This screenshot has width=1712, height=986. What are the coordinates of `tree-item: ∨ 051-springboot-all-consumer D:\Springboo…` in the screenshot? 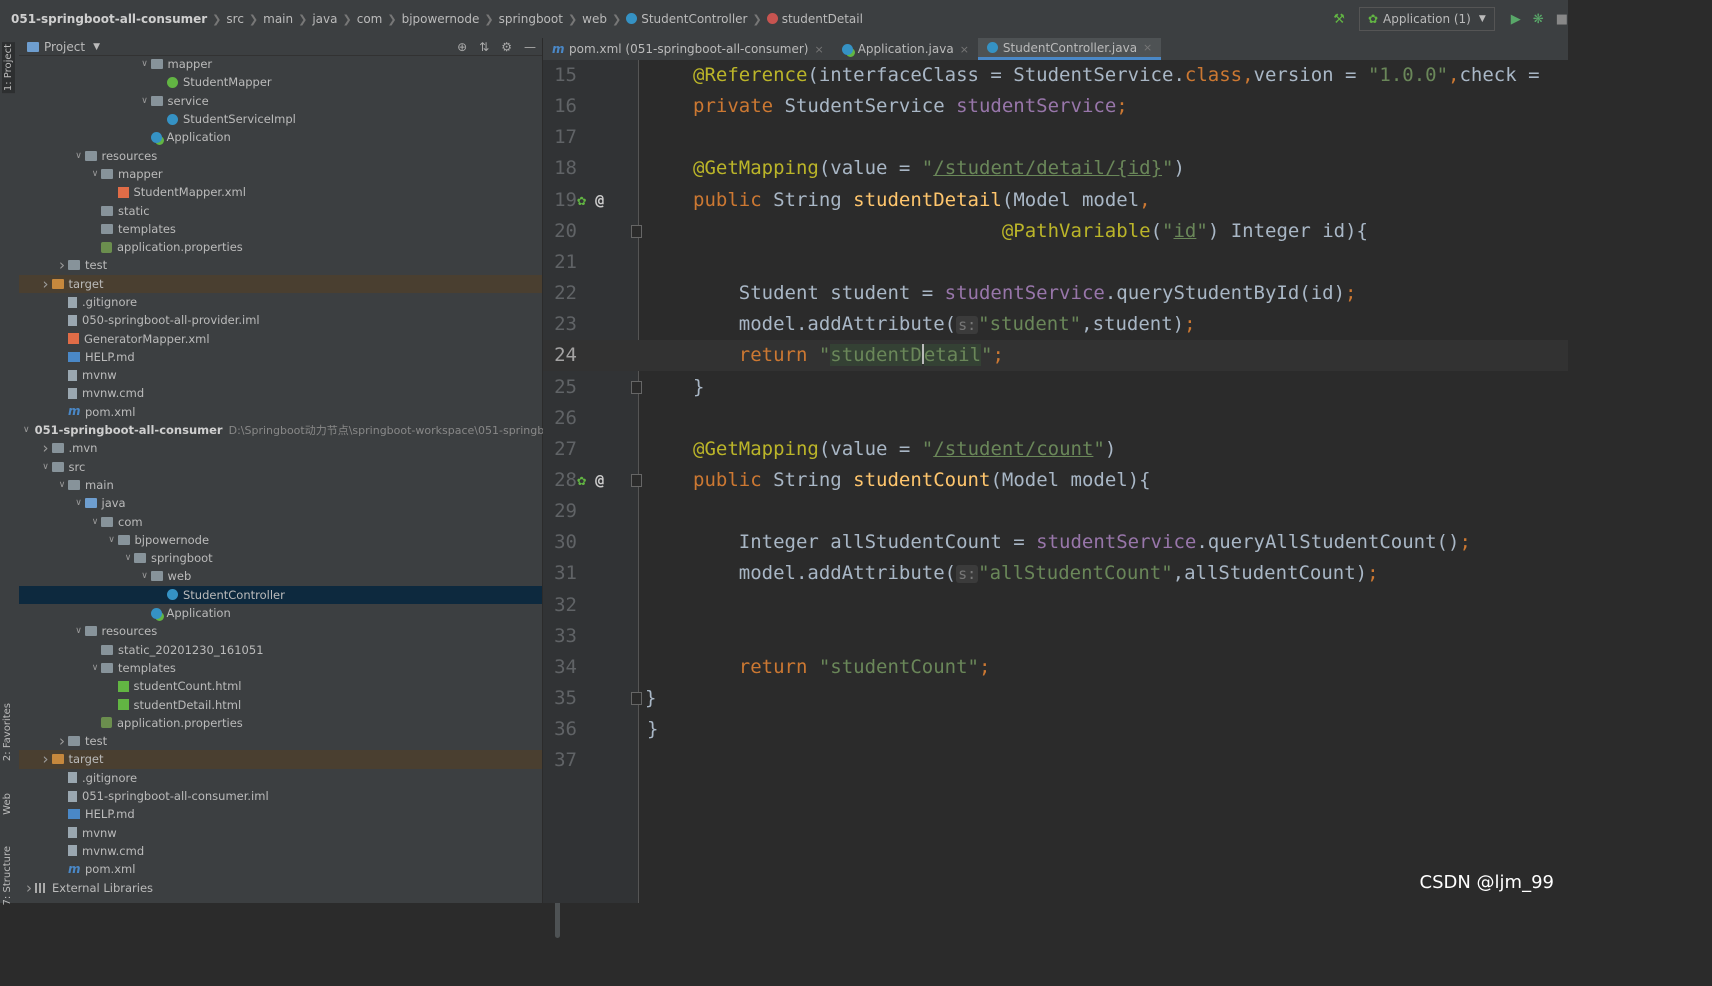 It's located at (281, 430).